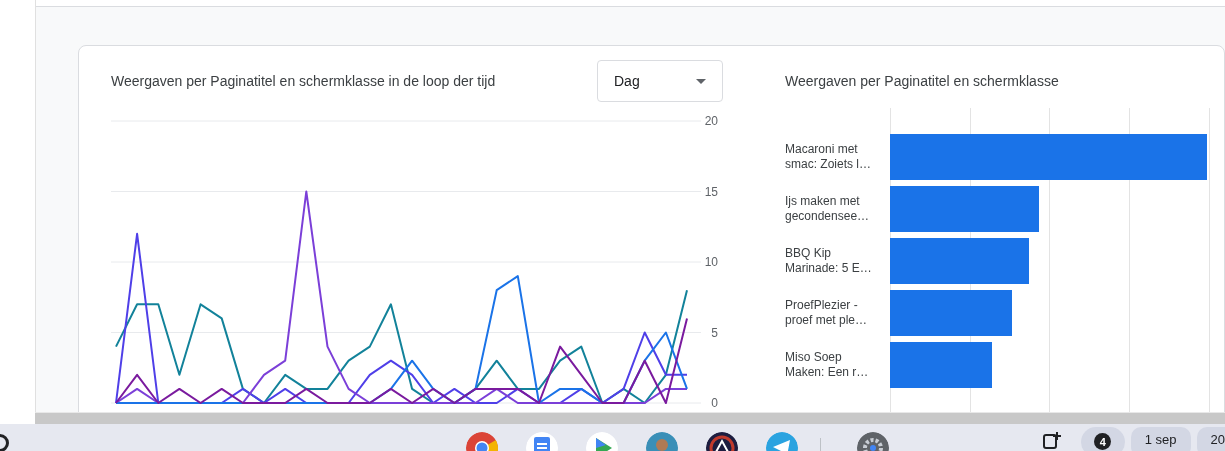 This screenshot has width=1225, height=451. I want to click on caret-icon, so click(701, 81).